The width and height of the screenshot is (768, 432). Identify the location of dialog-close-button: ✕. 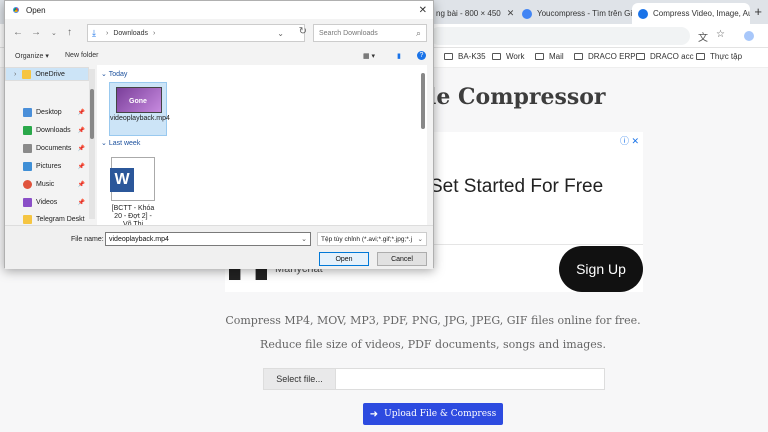
(423, 10).